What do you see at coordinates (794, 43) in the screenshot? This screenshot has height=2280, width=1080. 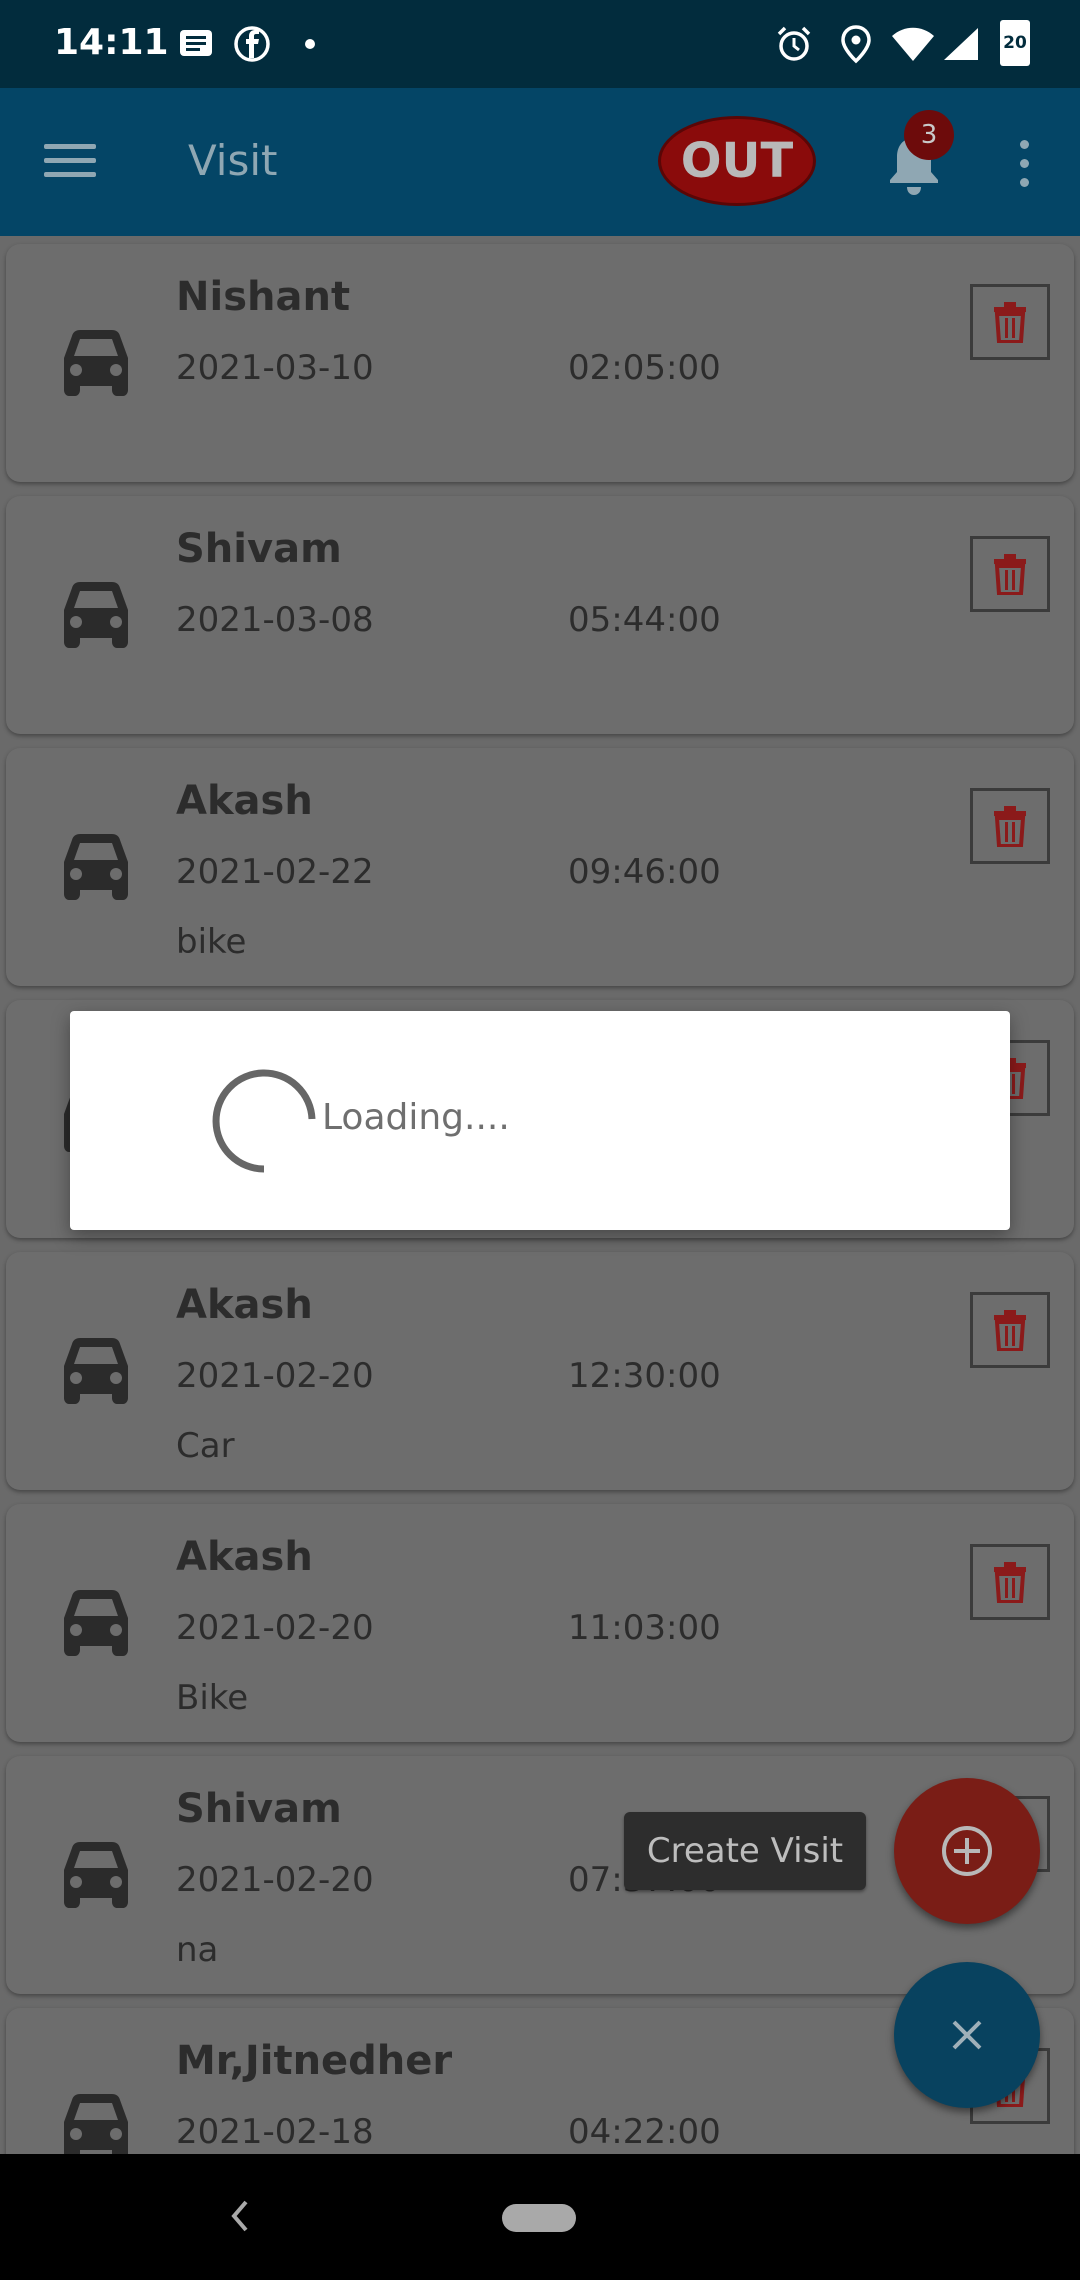 I see `alarm-icon` at bounding box center [794, 43].